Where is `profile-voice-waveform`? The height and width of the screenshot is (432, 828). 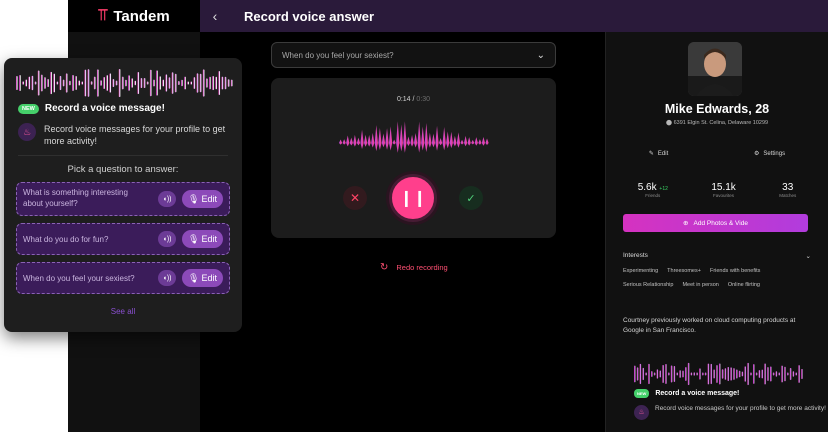
profile-voice-waveform is located at coordinates (718, 374).